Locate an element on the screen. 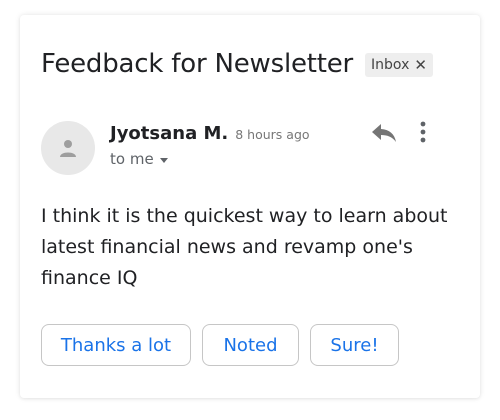  avatar is located at coordinates (68, 148).